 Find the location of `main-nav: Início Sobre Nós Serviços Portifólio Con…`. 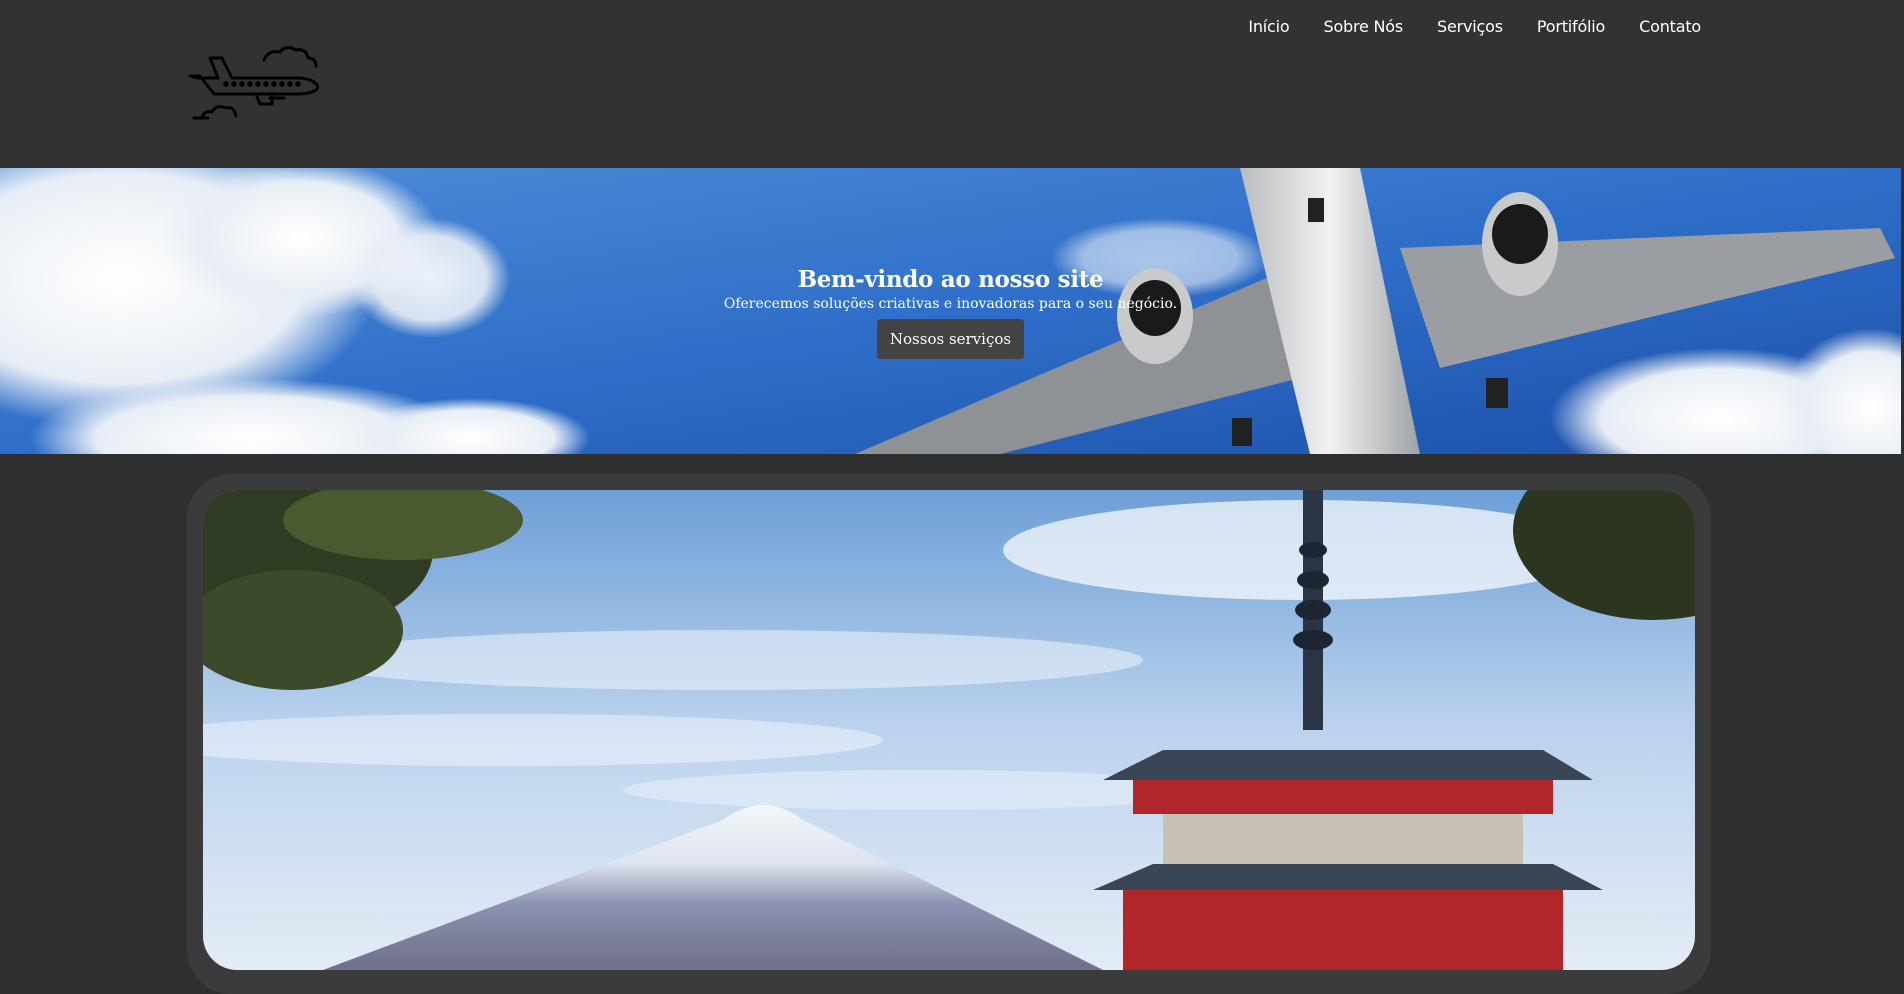

main-nav: Início Sobre Nós Serviços Portifólio Con… is located at coordinates (1474, 27).